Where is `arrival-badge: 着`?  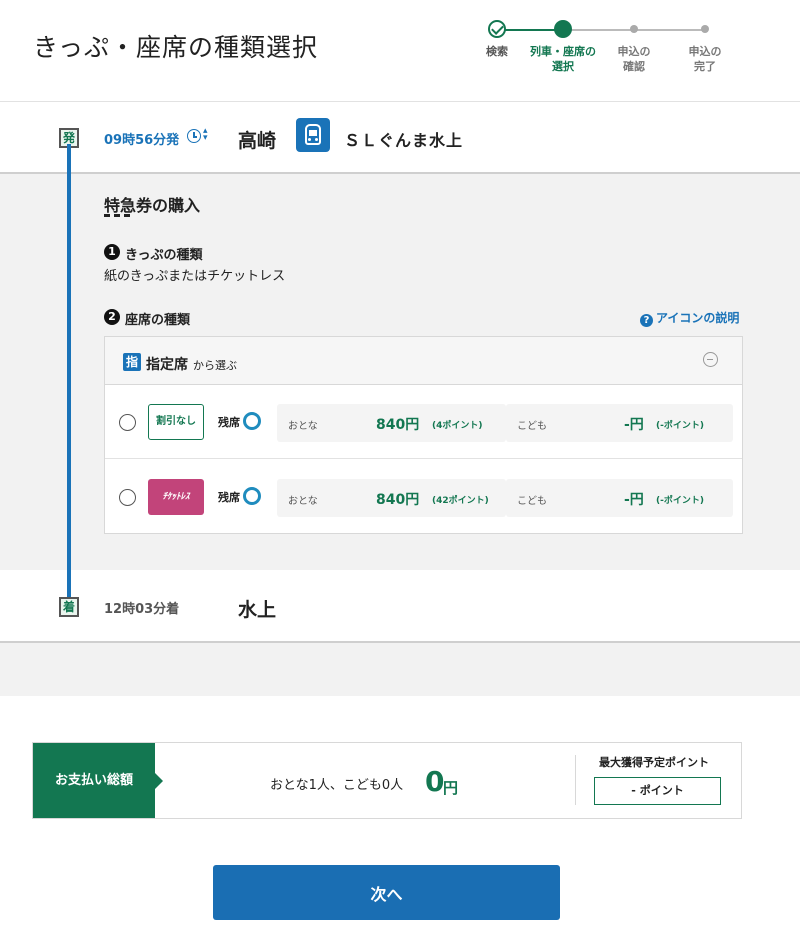 arrival-badge: 着 is located at coordinates (69, 607).